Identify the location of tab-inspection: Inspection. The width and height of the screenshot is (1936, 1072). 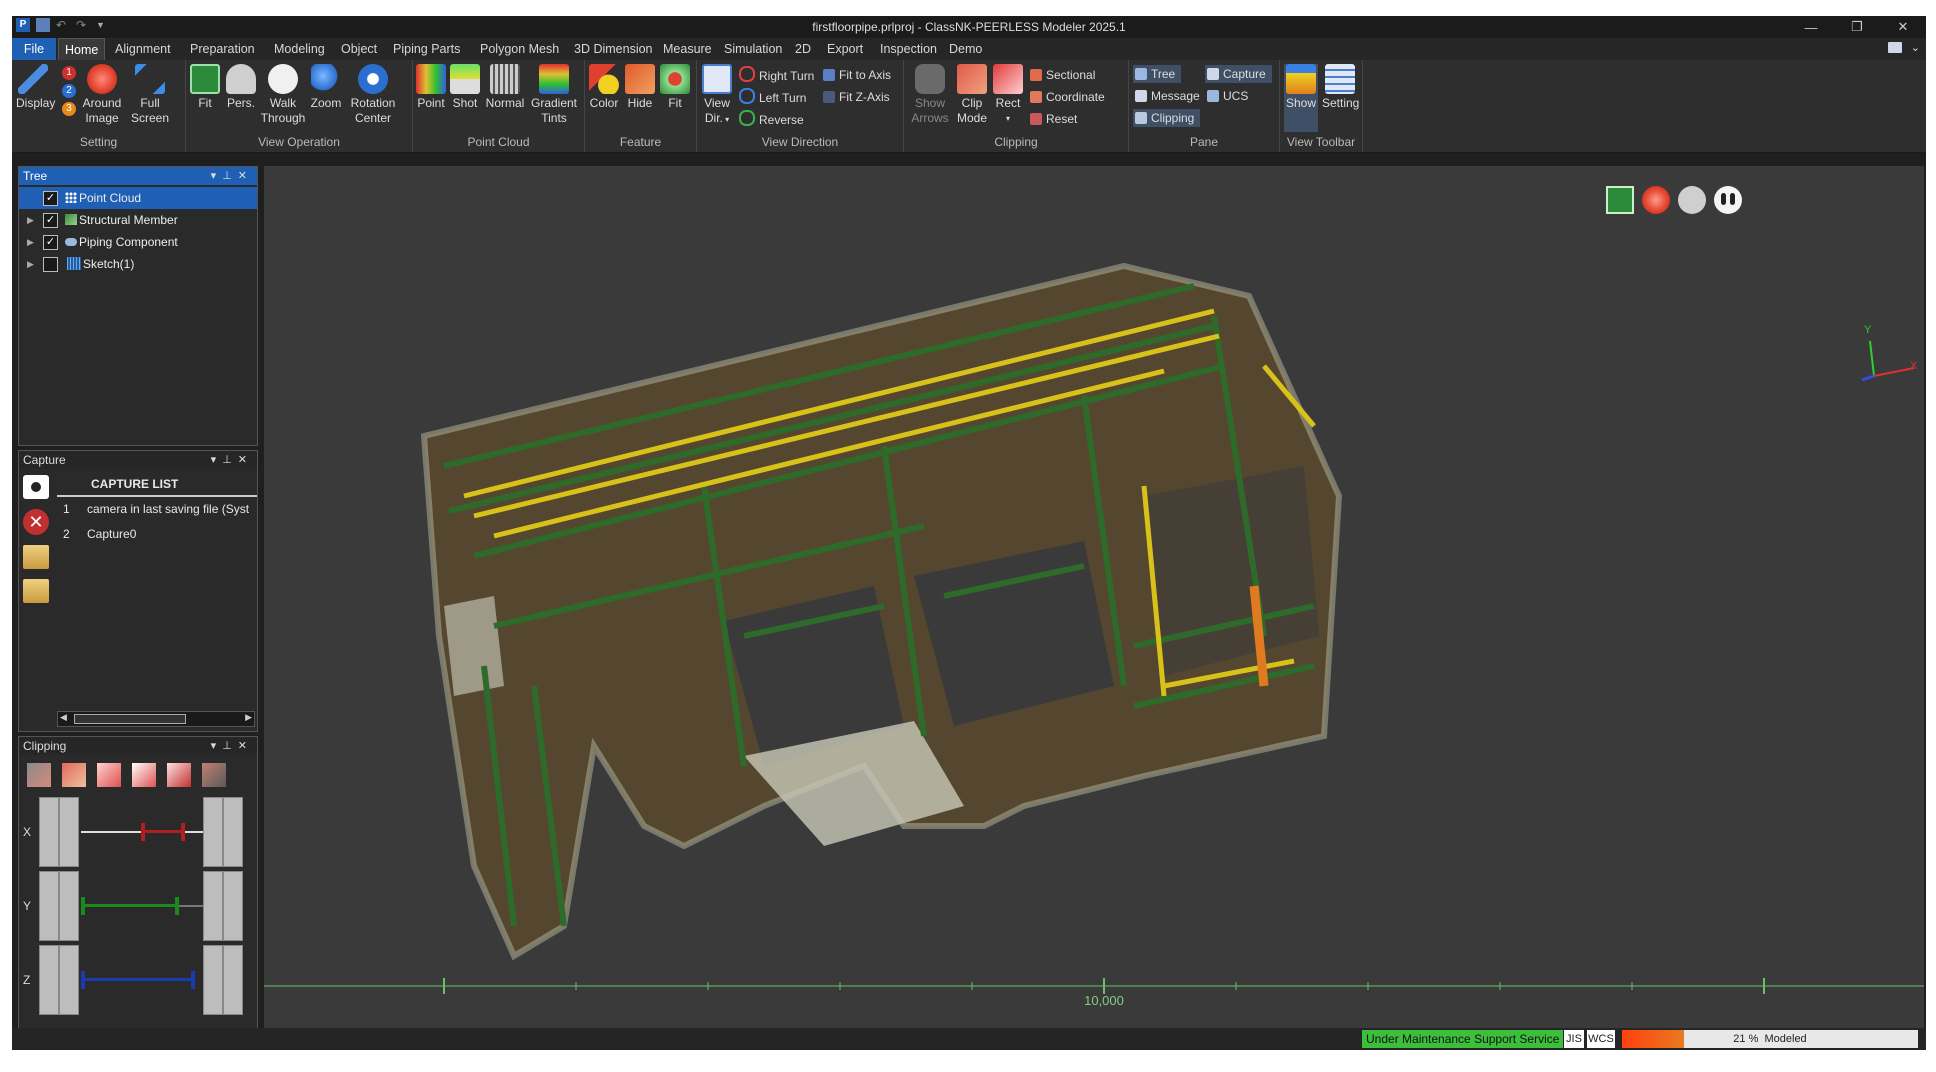
(908, 49).